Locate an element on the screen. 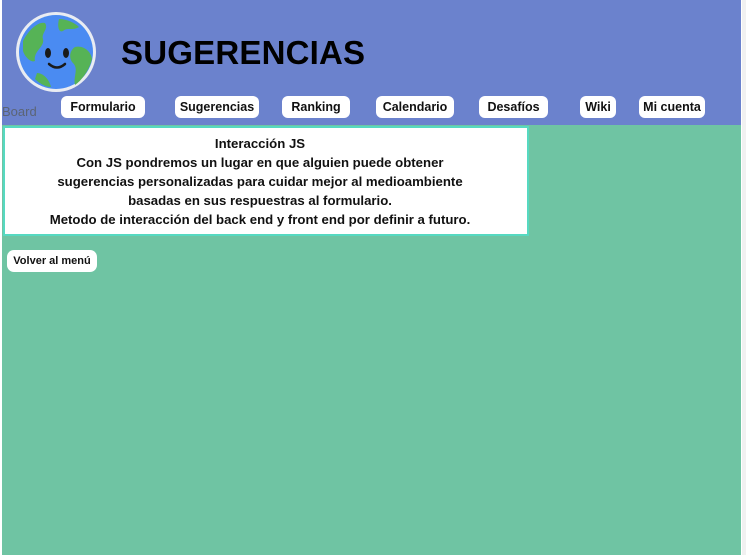 This screenshot has height=555, width=746. nav-button-wiki: Wiki is located at coordinates (598, 107).